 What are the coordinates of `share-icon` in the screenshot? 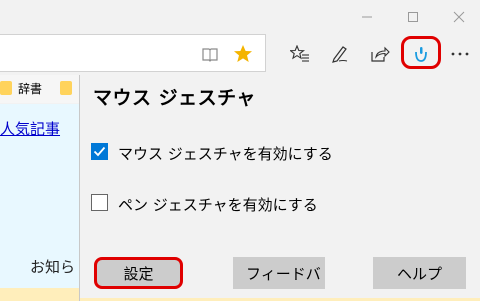 It's located at (380, 54).